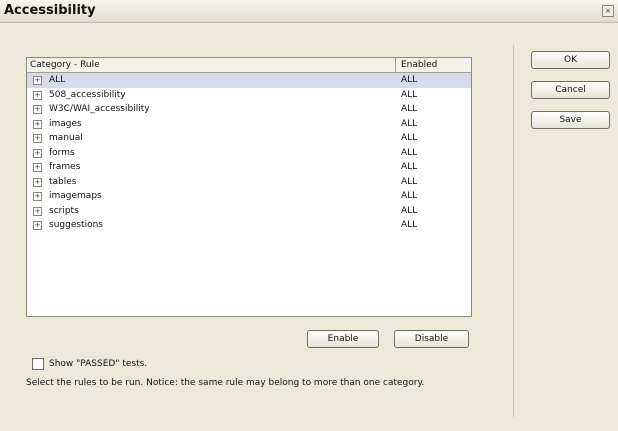  What do you see at coordinates (62, 152) in the screenshot?
I see `rule-category-label: forms` at bounding box center [62, 152].